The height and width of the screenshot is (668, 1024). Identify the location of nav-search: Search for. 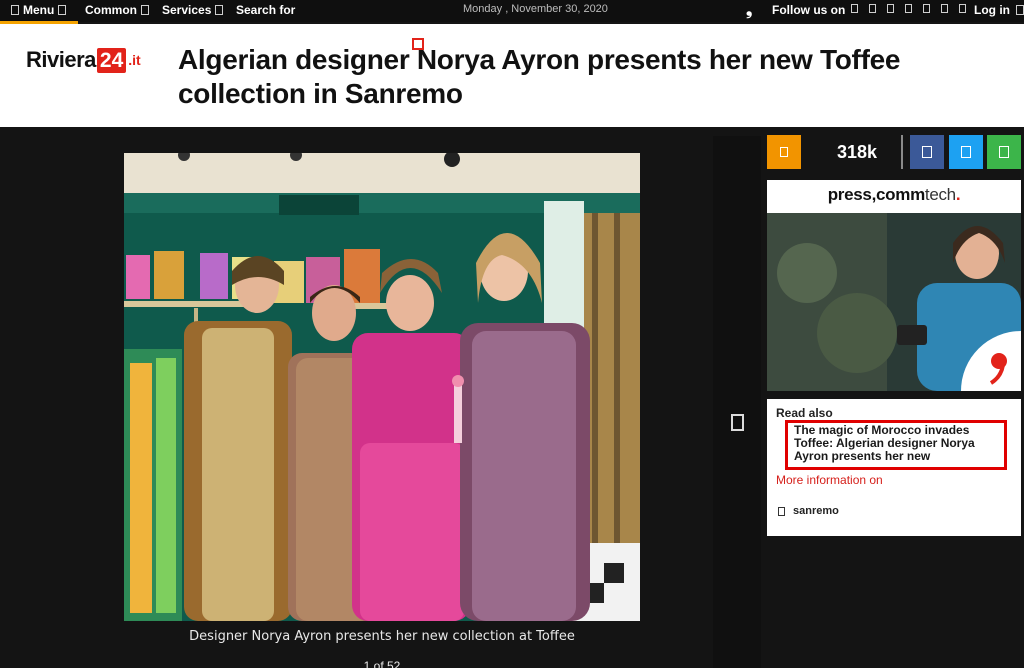
(265, 10).